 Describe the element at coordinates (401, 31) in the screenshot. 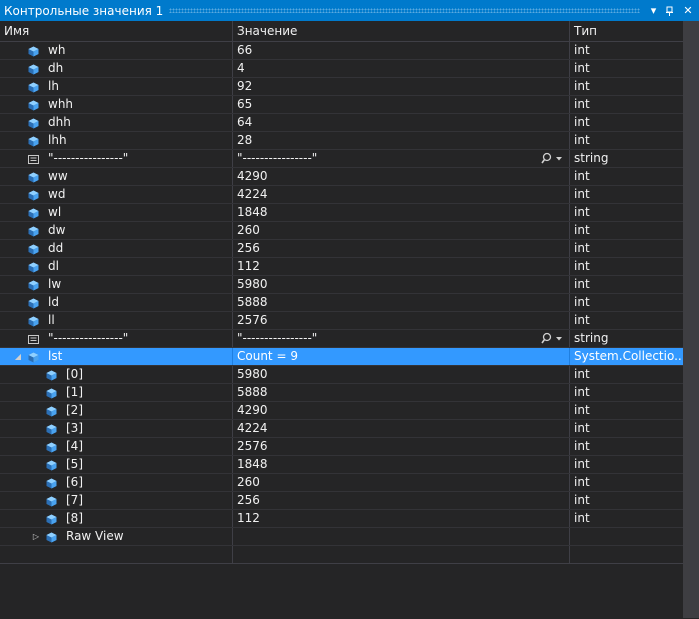

I see `column-header-value: Значение` at that location.